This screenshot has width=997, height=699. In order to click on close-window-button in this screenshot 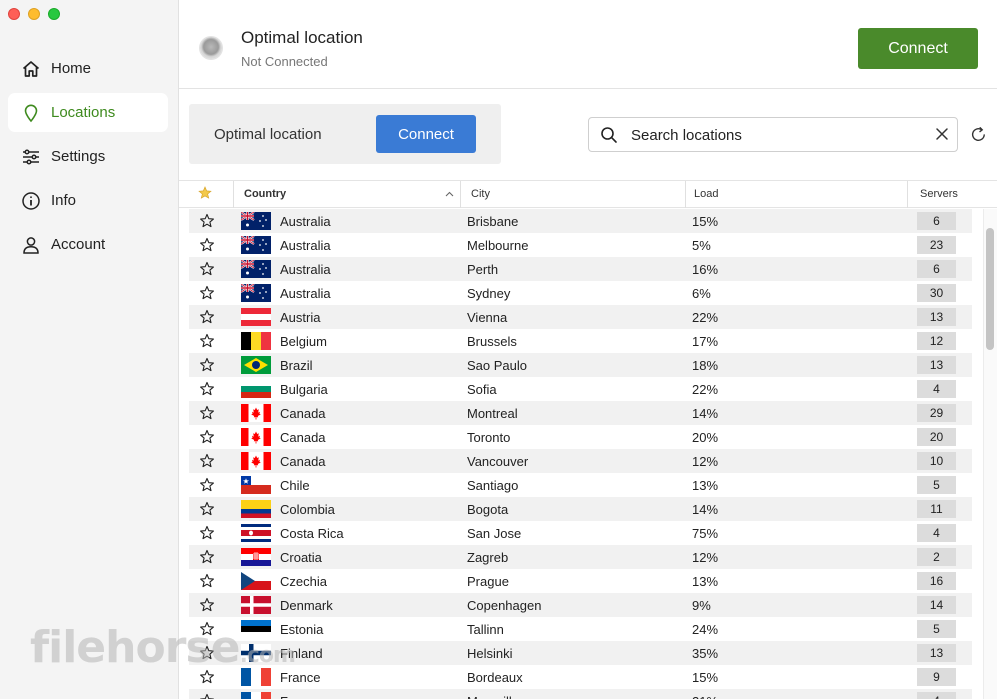, I will do `click(14, 14)`.